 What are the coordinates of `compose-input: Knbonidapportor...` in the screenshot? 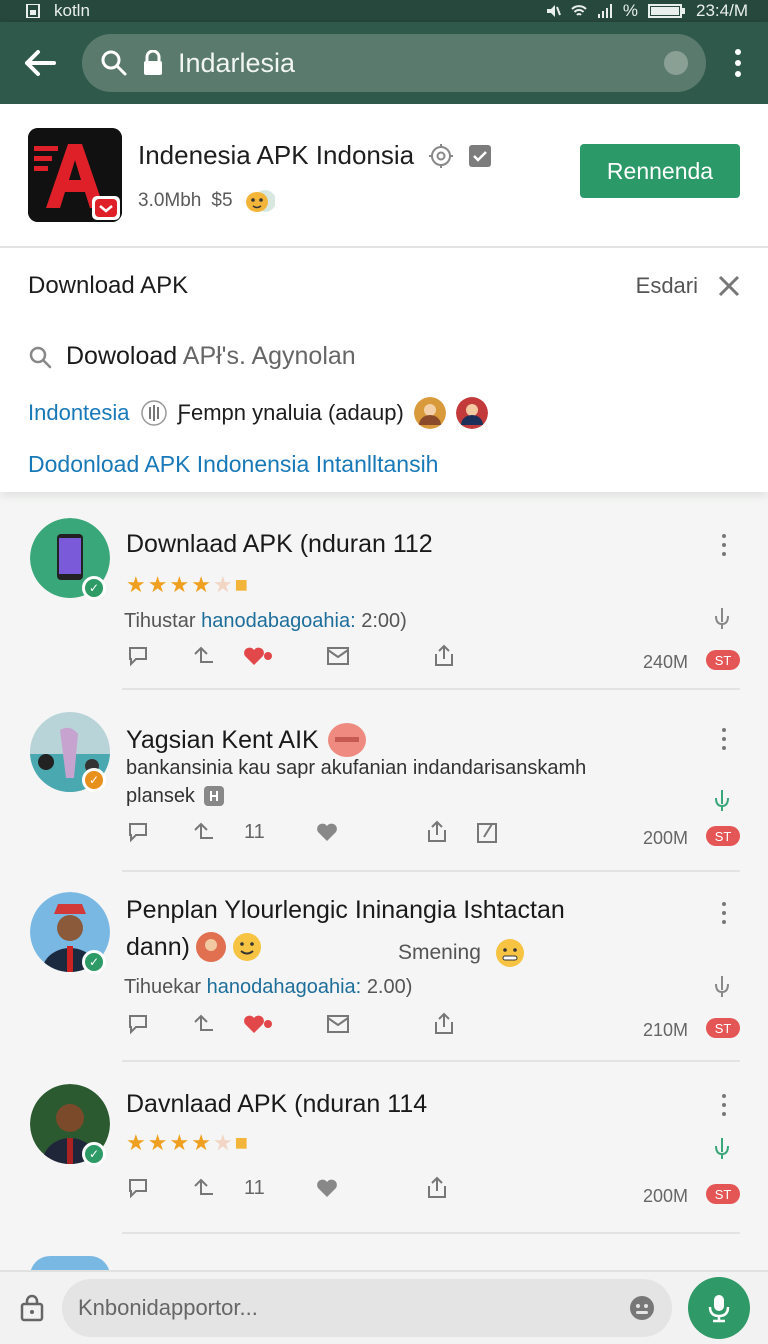 It's located at (367, 1308).